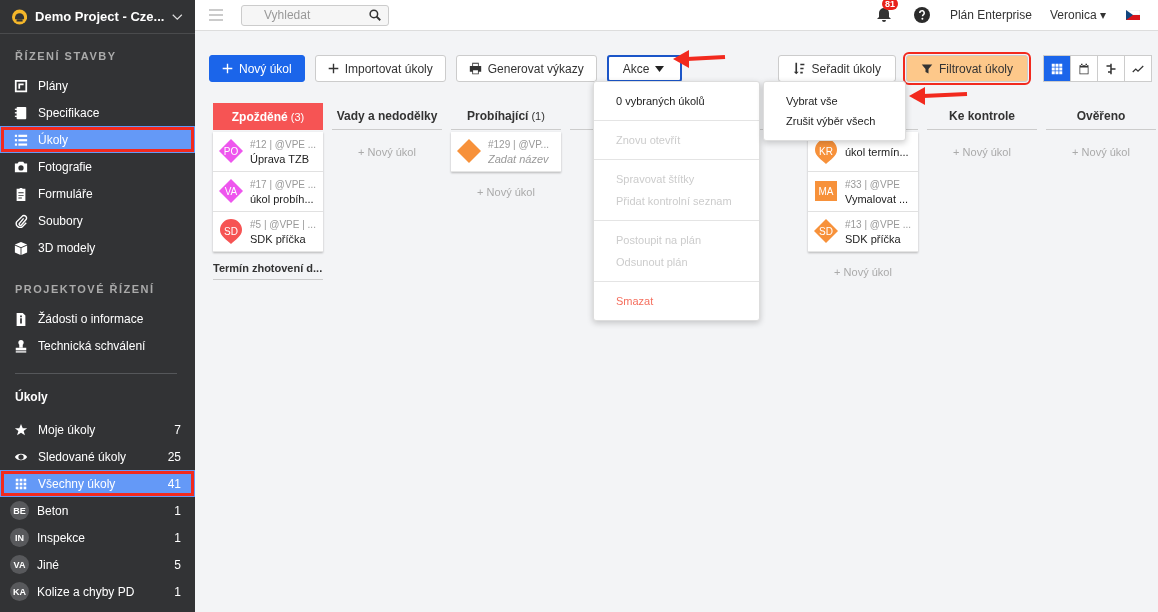 The height and width of the screenshot is (612, 1158). Describe the element at coordinates (19, 537) in the screenshot. I see `category-avatar: IN` at that location.